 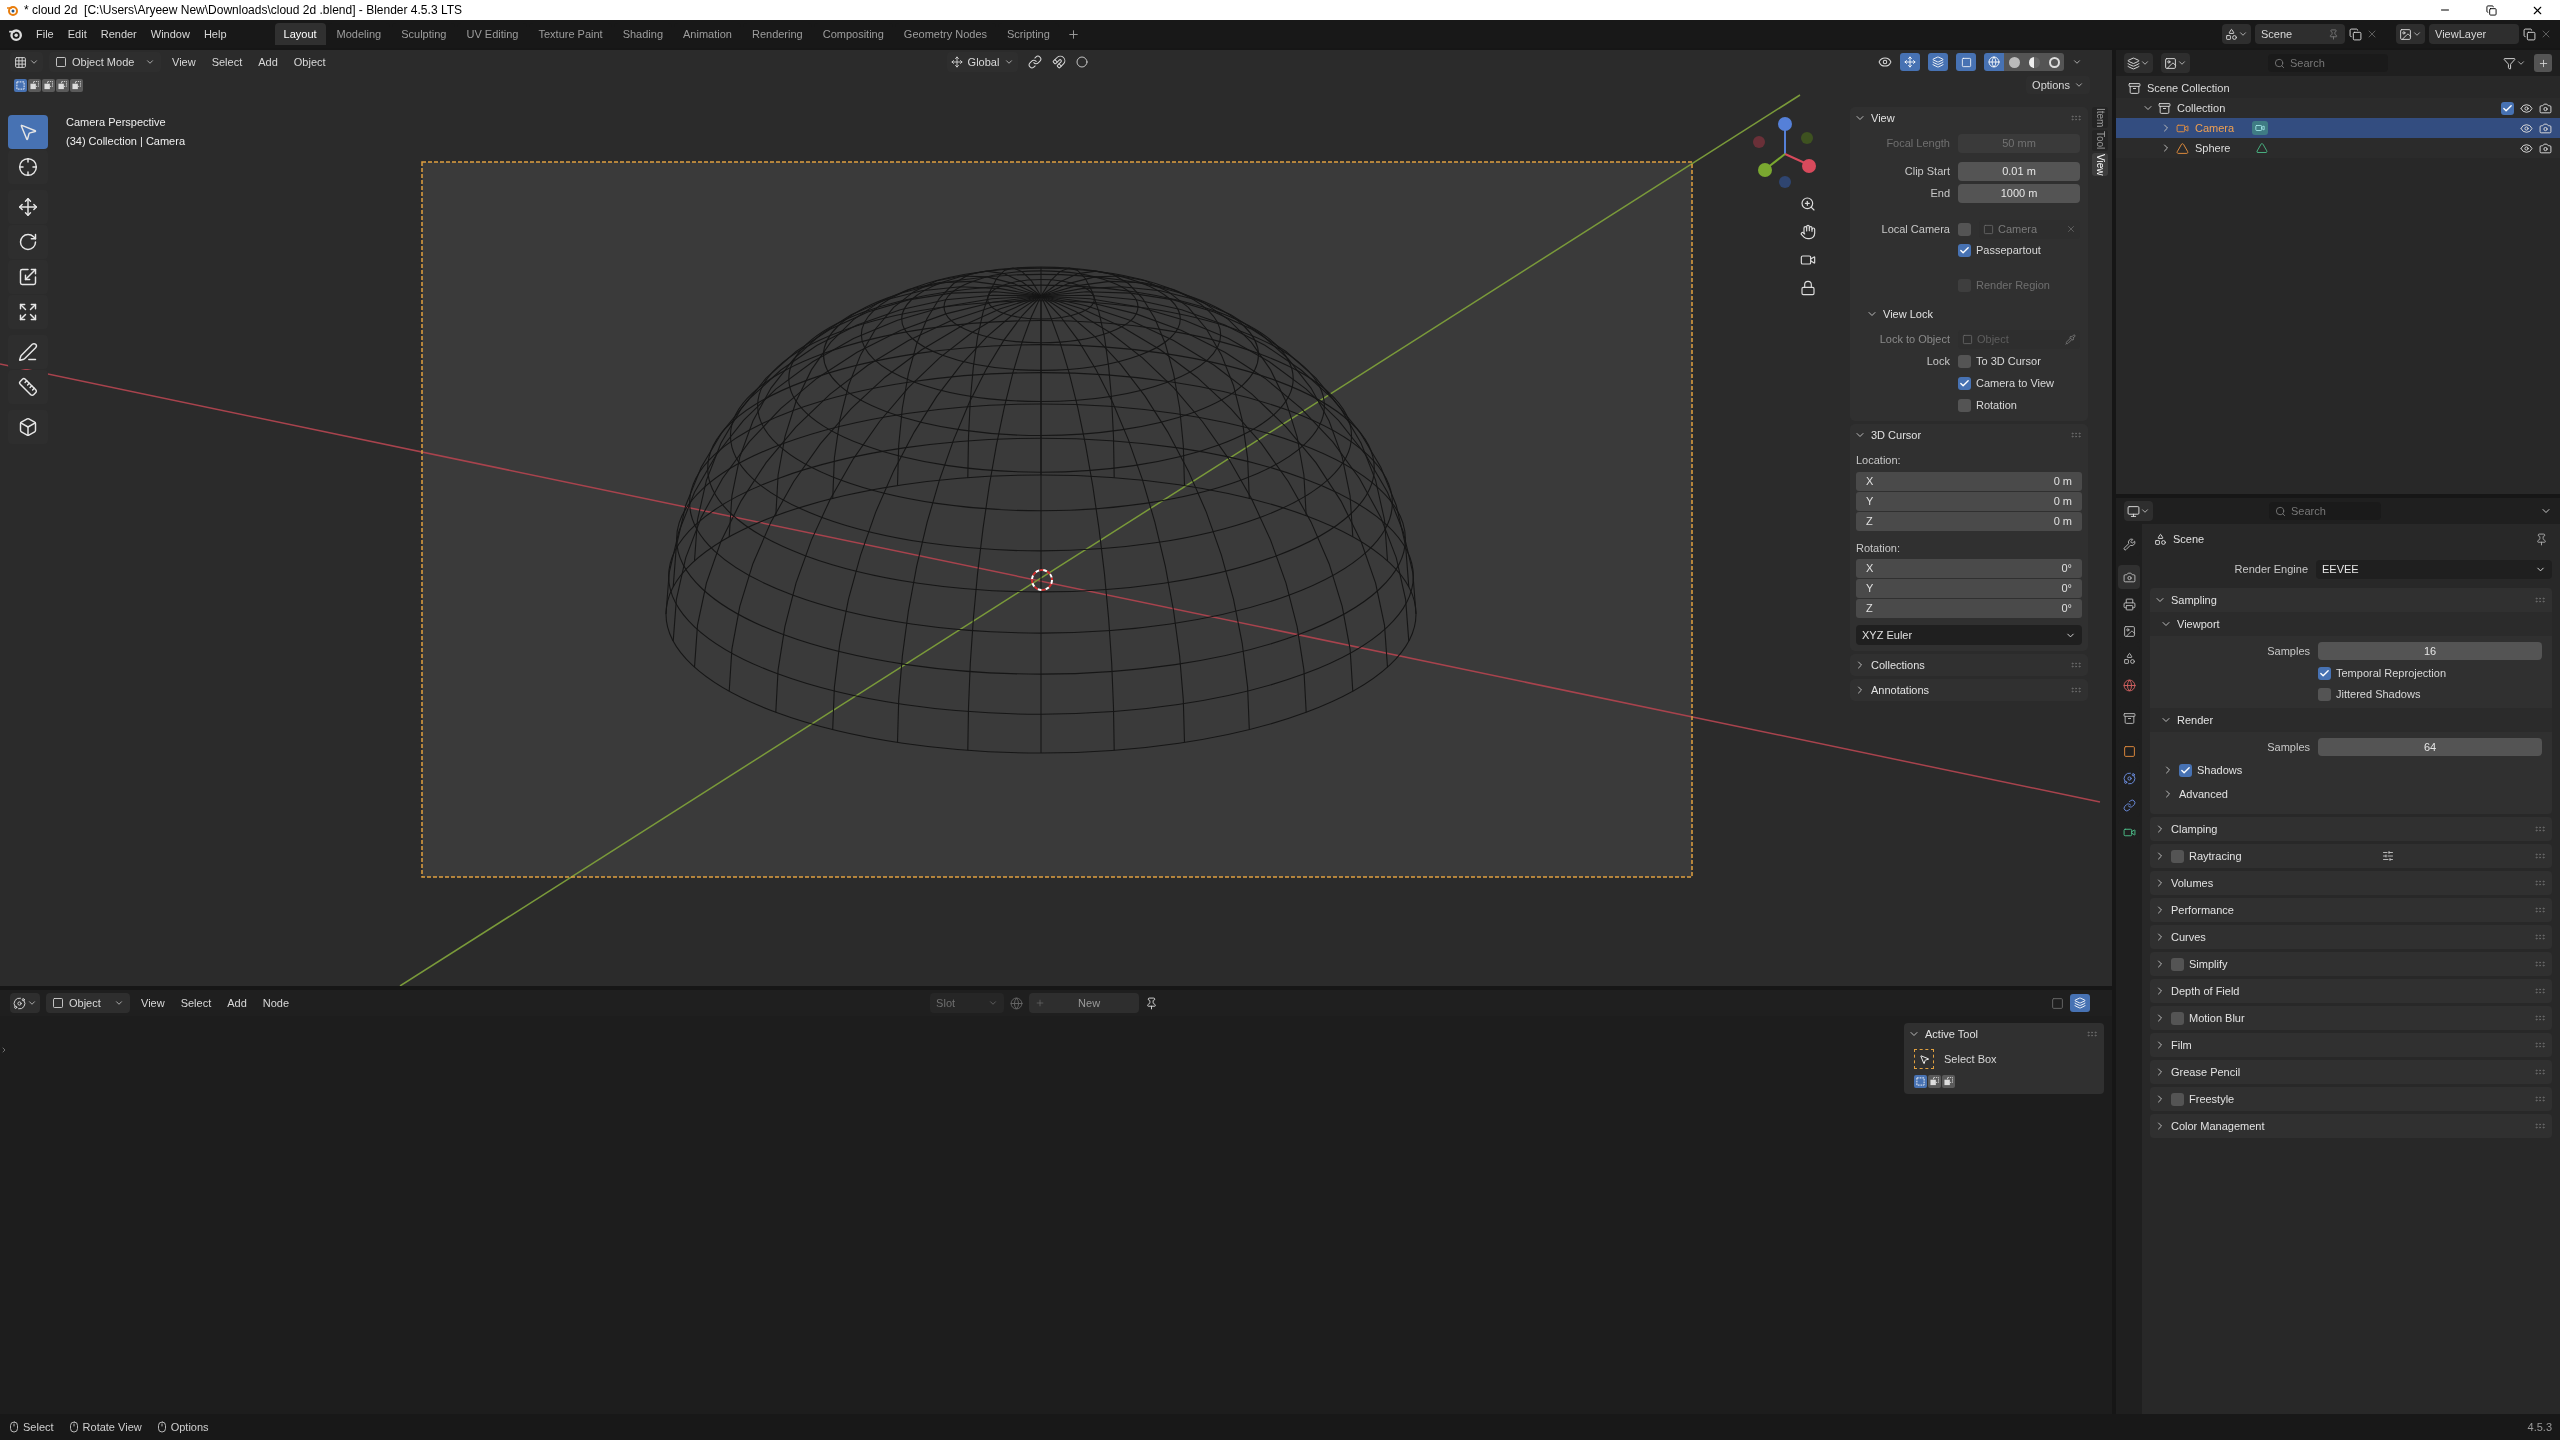 I want to click on hand-icon, so click(x=1808, y=232).